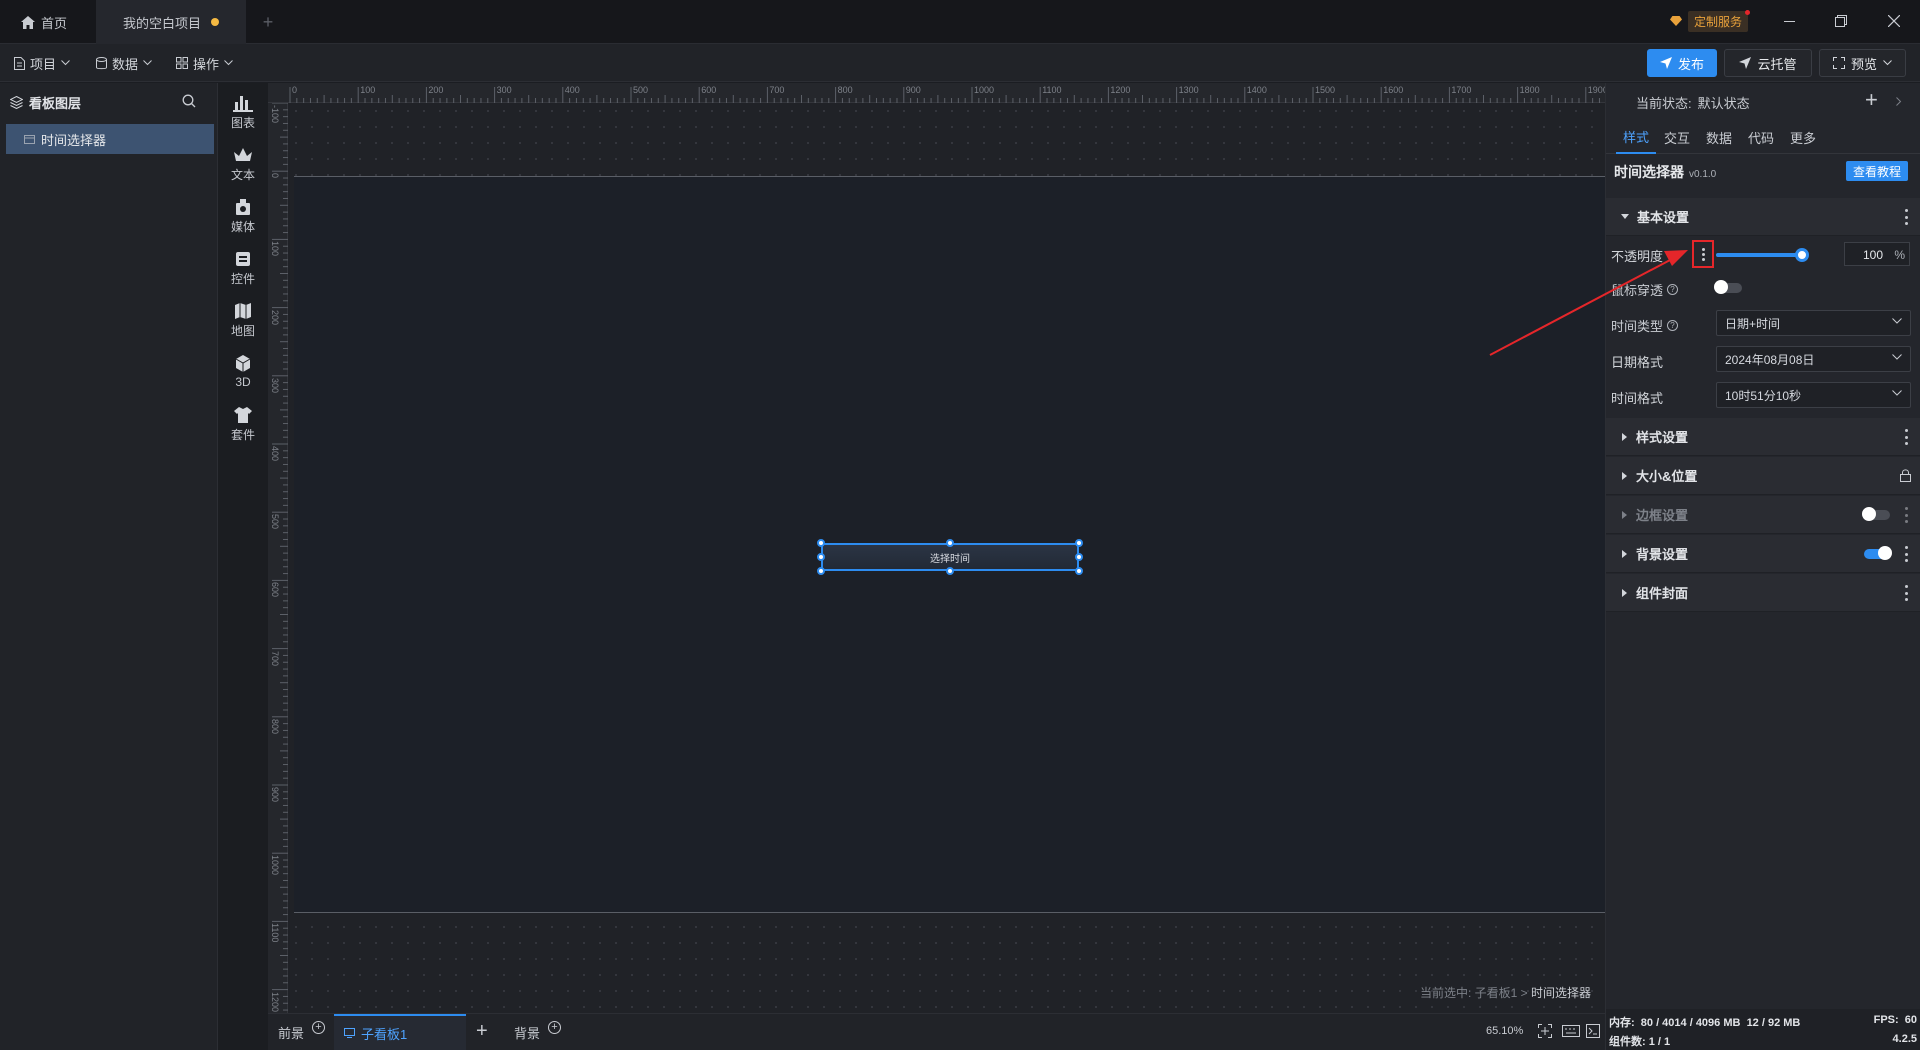 This screenshot has width=1920, height=1050. Describe the element at coordinates (1571, 1031) in the screenshot. I see `keyboard-icon` at that location.